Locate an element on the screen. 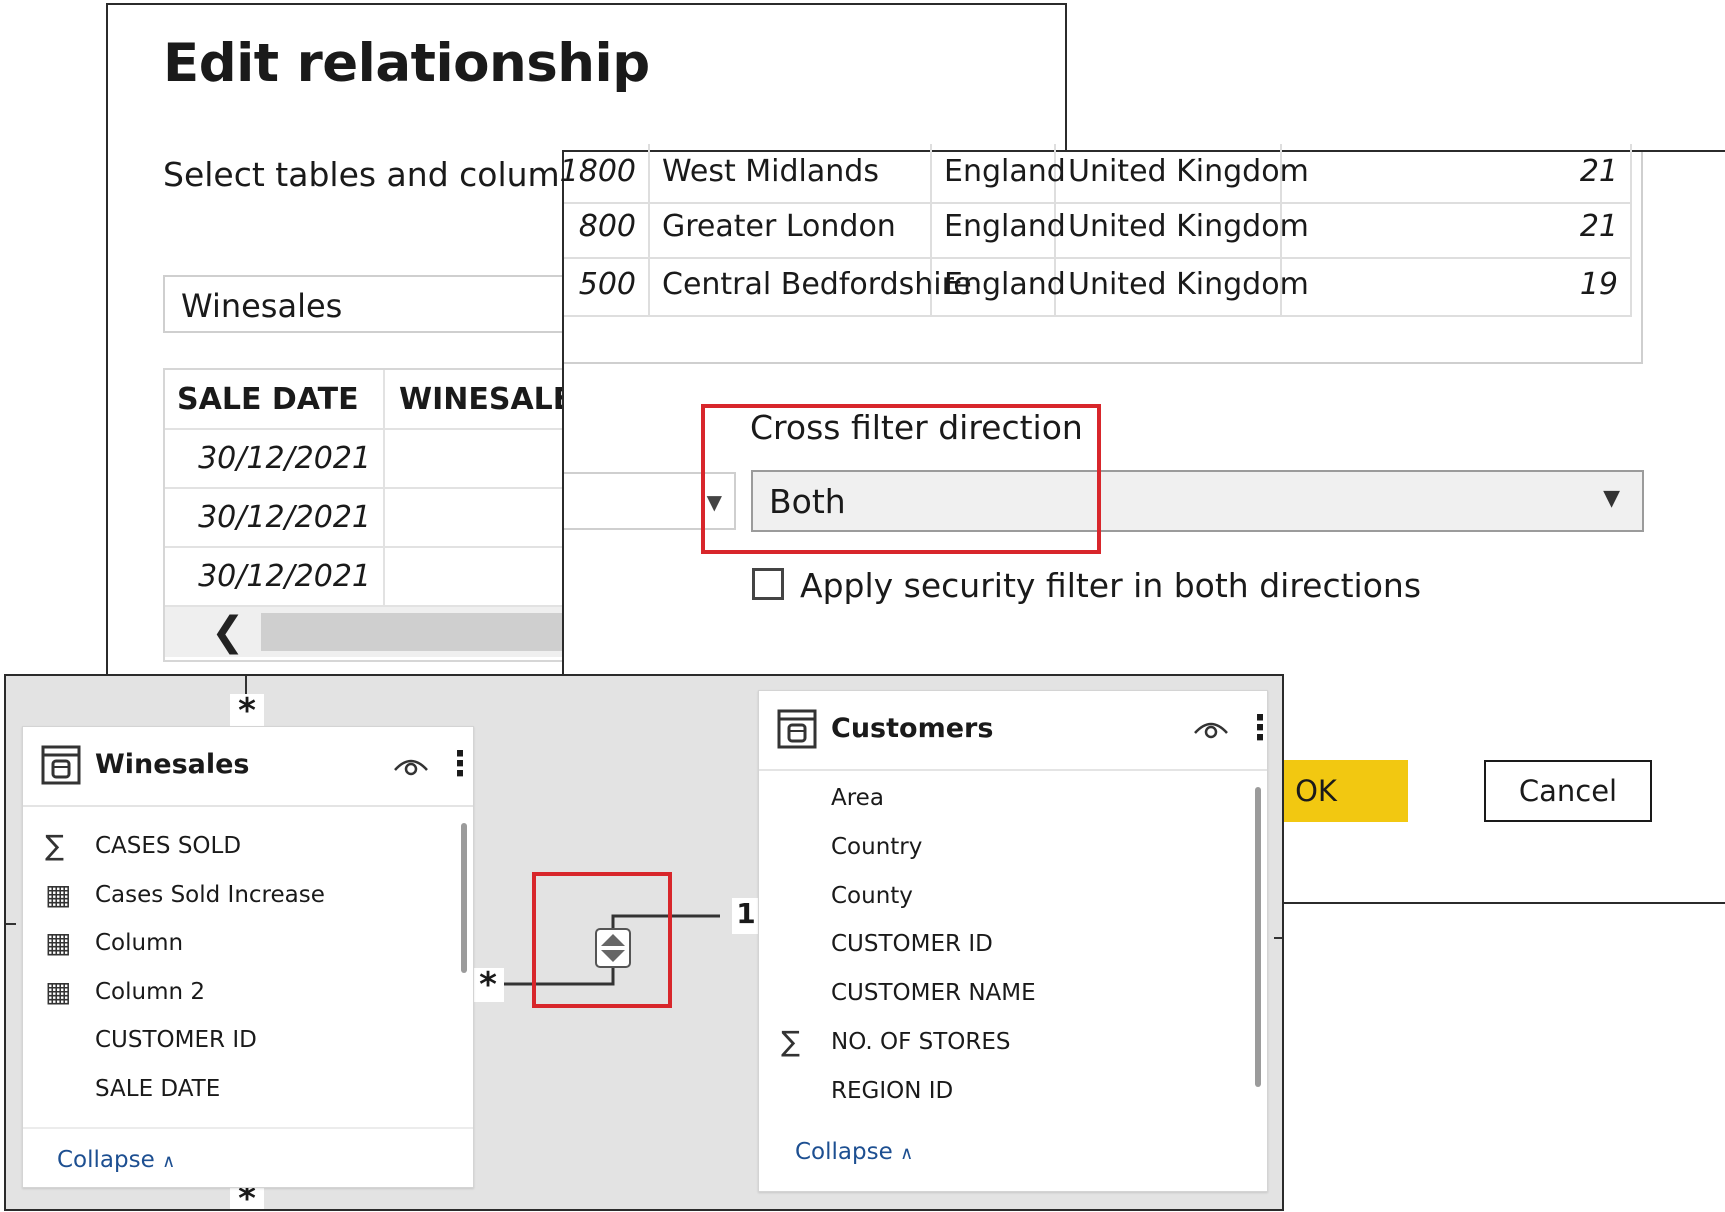  field-item: Column 2 is located at coordinates (150, 992).